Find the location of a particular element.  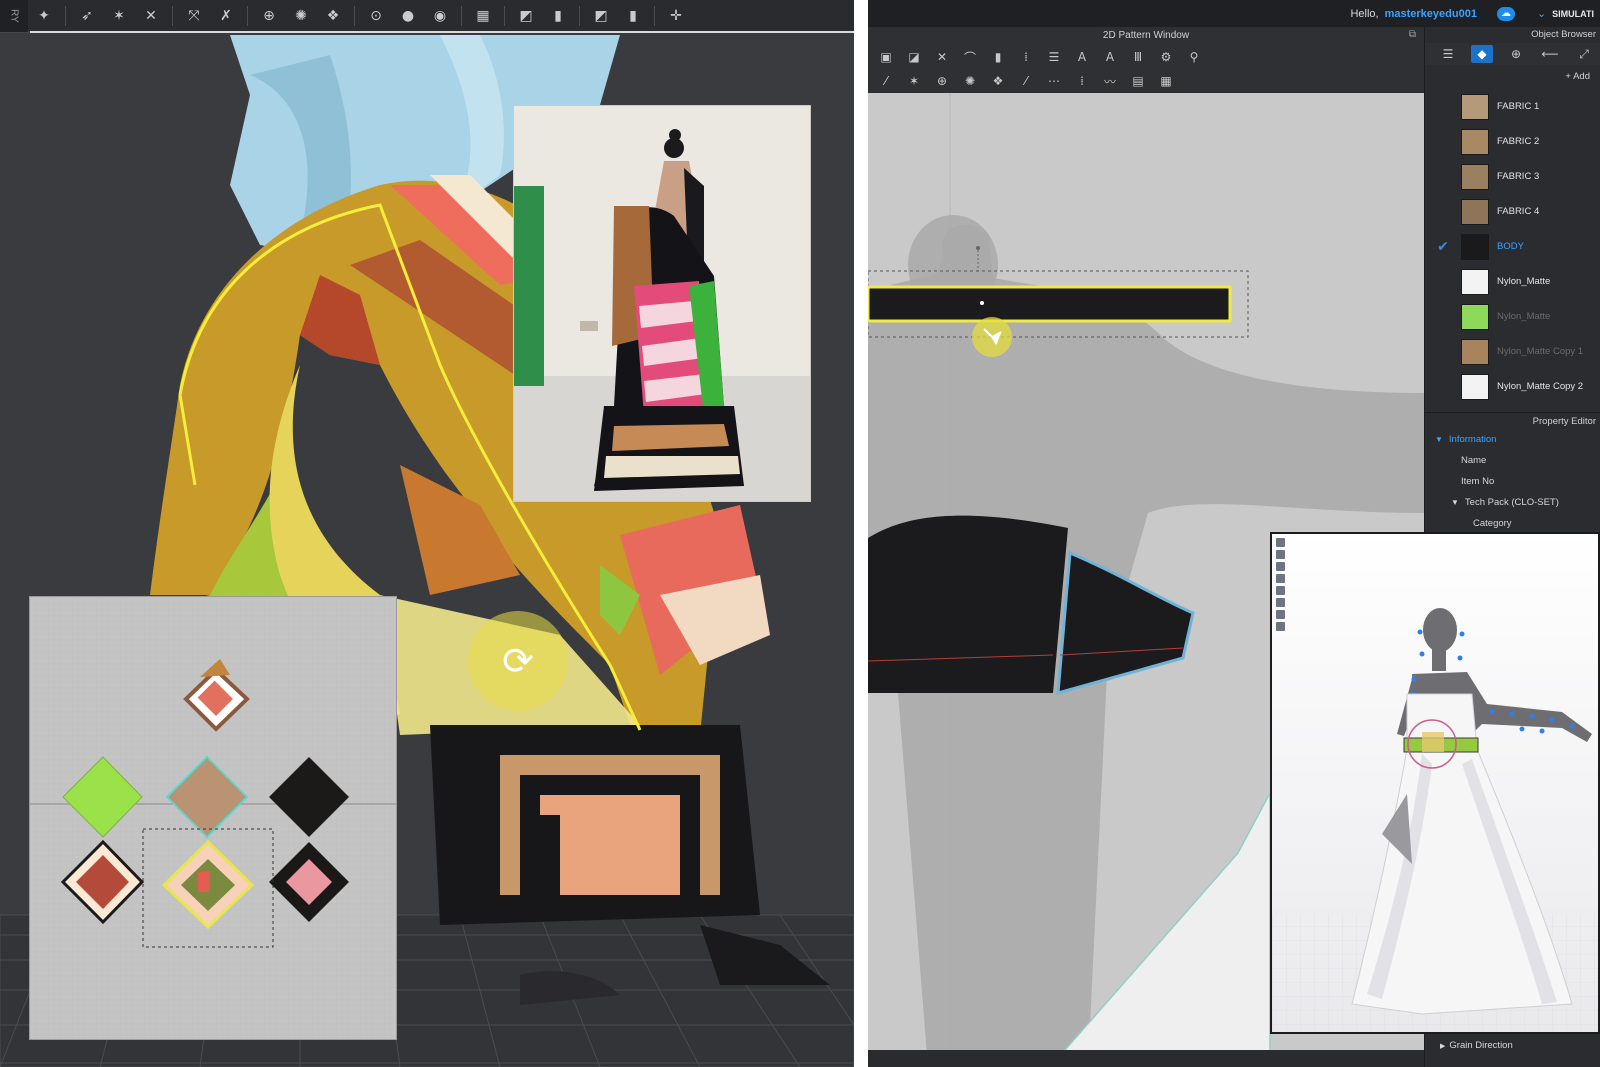

simulation-button: SIMULATI is located at coordinates (1573, 14).